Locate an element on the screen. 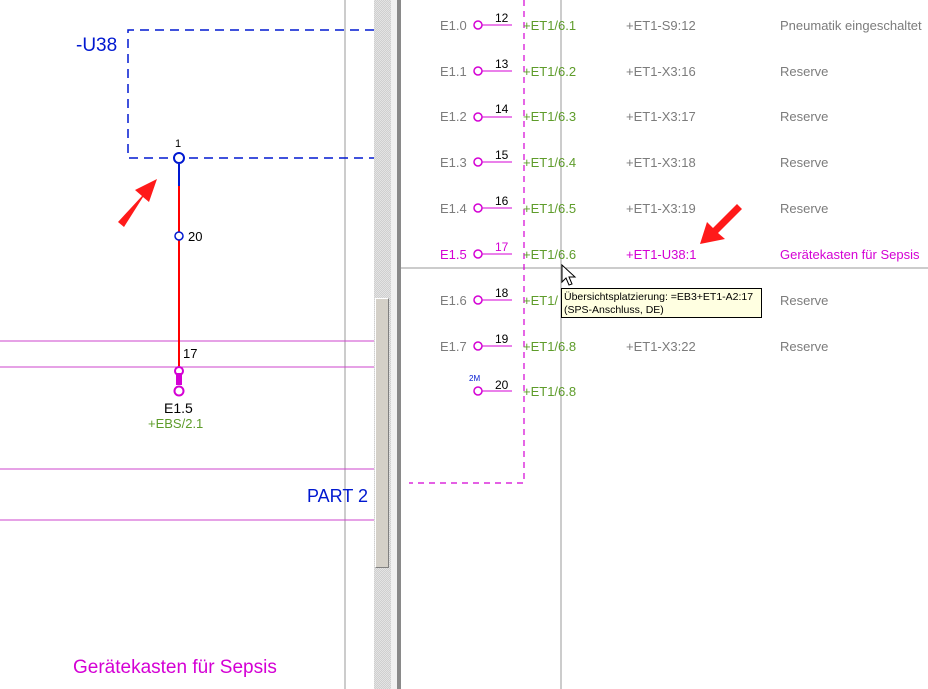 The image size is (928, 689). tooltip-line-1: Übersichtsplatzierung: =EB3+ET1-A2:17 is located at coordinates (659, 297).